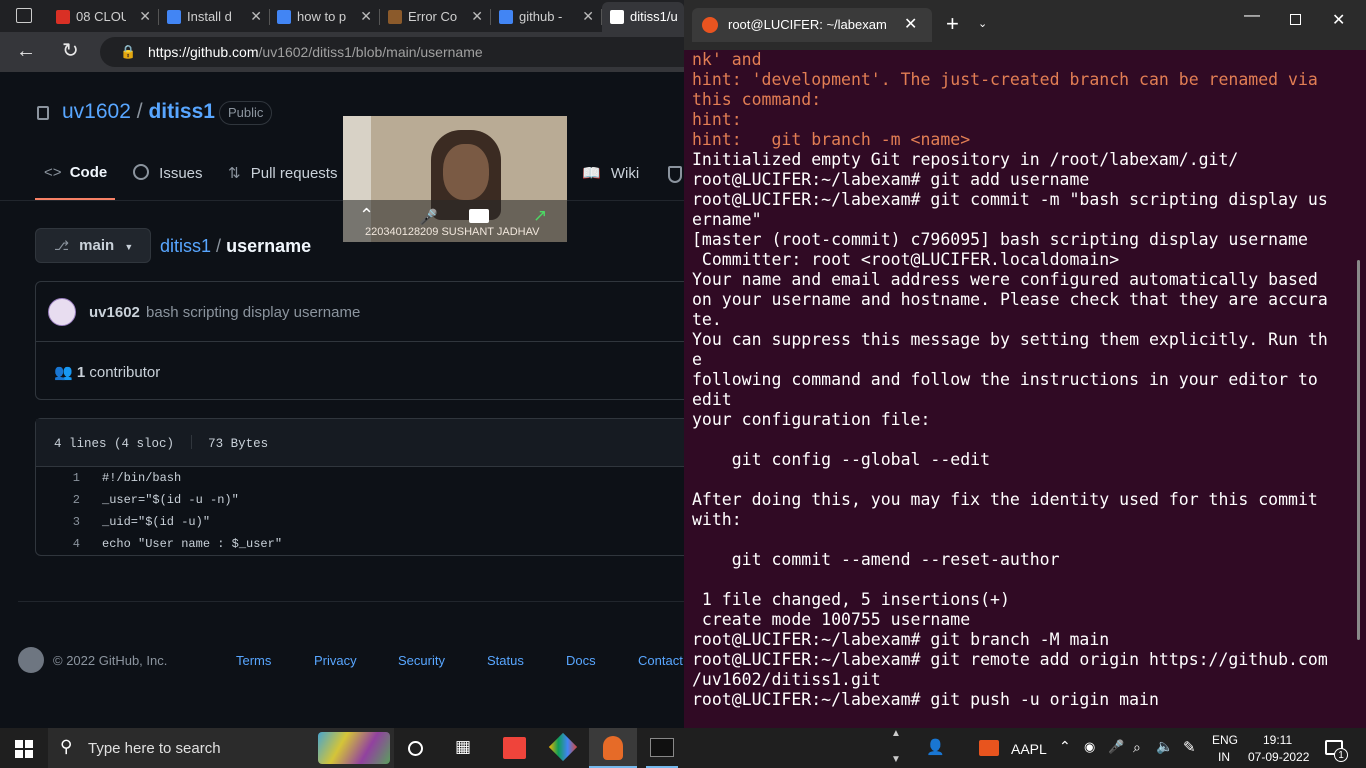  What do you see at coordinates (1277, 740) in the screenshot?
I see `clock-time: 19:11` at bounding box center [1277, 740].